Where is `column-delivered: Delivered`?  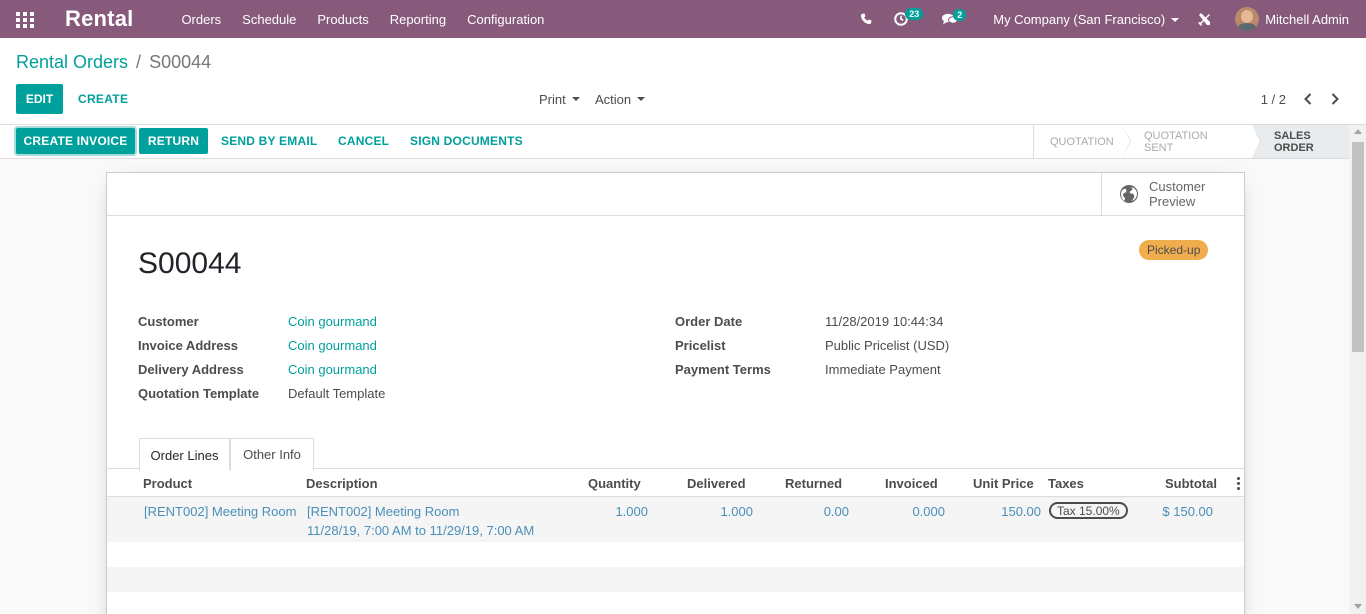
column-delivered: Delivered is located at coordinates (716, 483).